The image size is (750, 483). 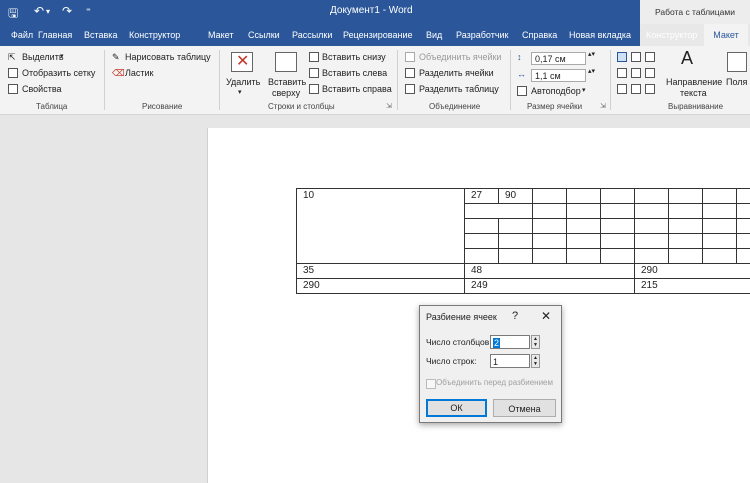 I want to click on eraser-button: Ластик, so click(x=139, y=73).